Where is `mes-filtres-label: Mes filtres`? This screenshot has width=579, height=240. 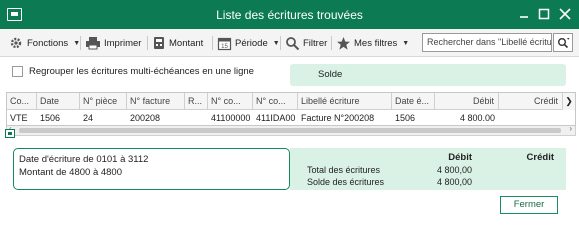
mes-filtres-label: Mes filtres is located at coordinates (376, 43).